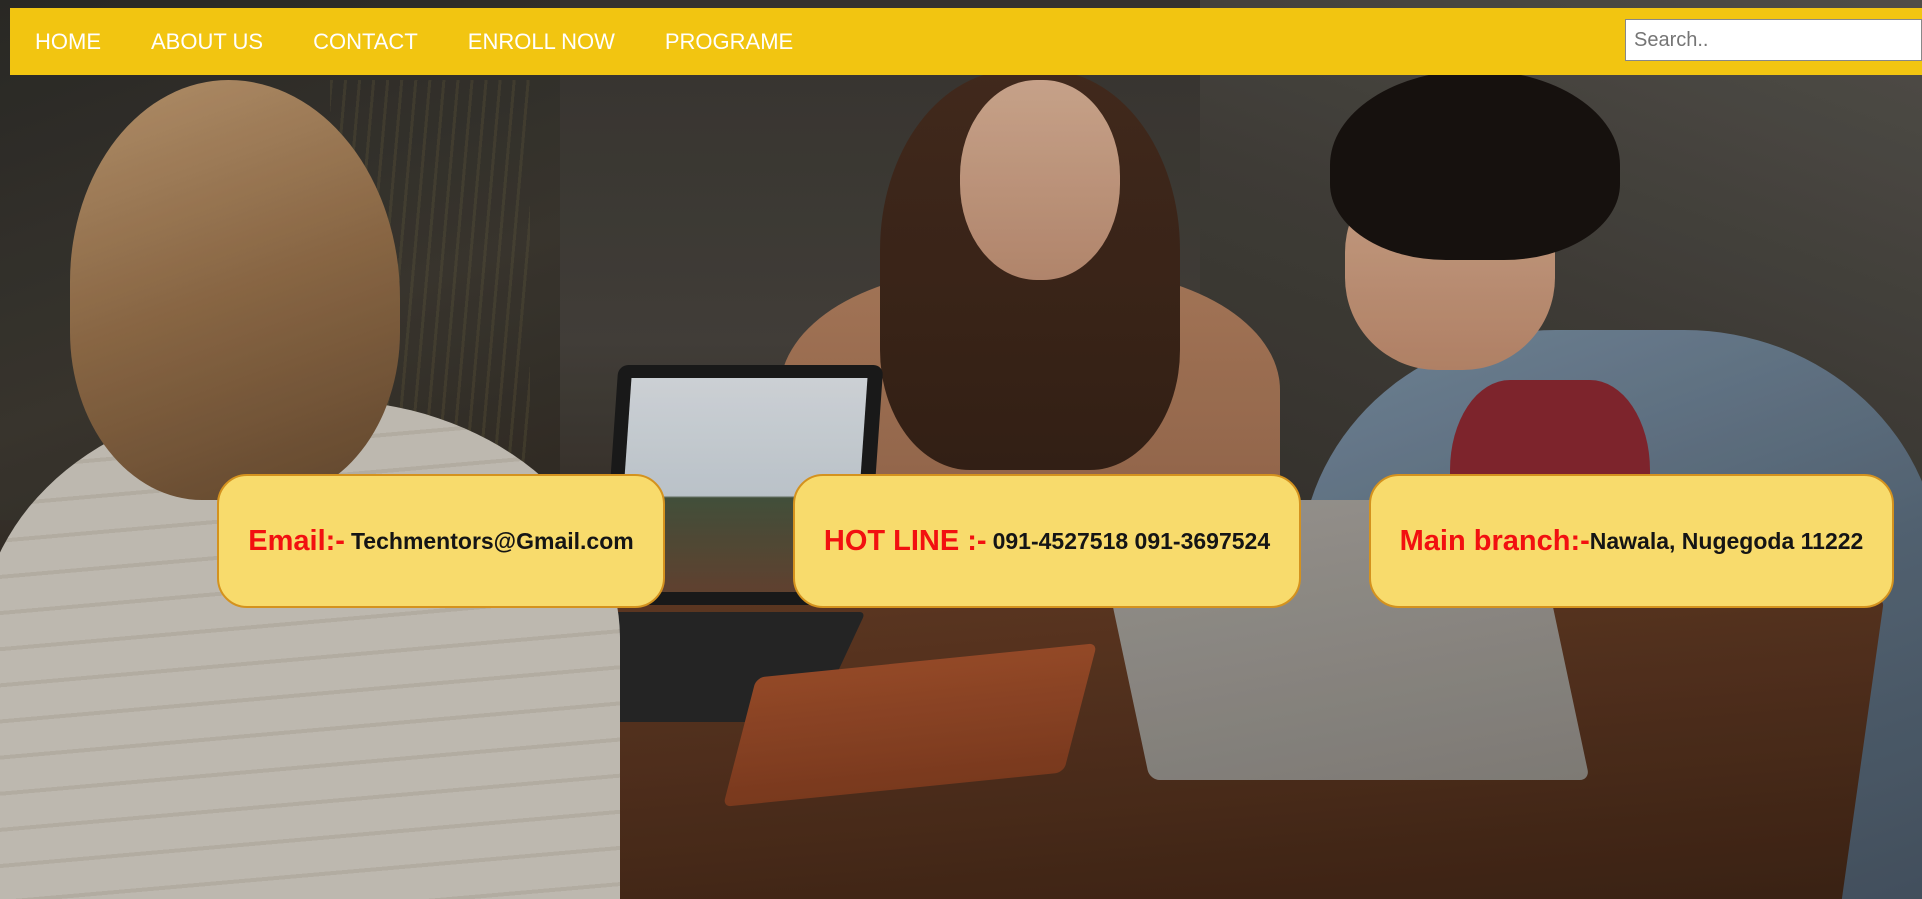 The height and width of the screenshot is (899, 1922). Describe the element at coordinates (905, 540) in the screenshot. I see `hotline-label: HOT LINE :-` at that location.